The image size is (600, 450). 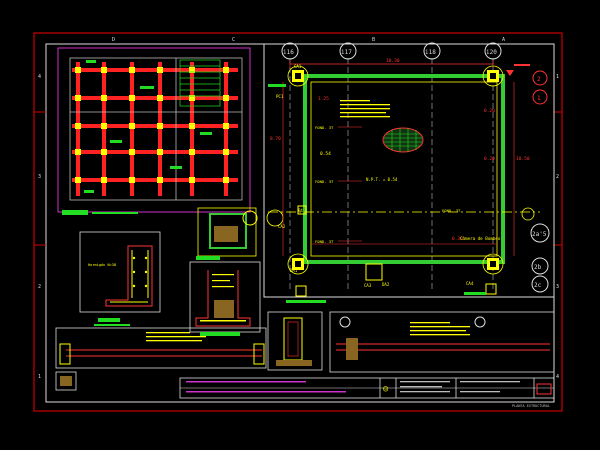 What do you see at coordinates (115, 213) in the screenshot?
I see `key-plan-caption-underline` at bounding box center [115, 213].